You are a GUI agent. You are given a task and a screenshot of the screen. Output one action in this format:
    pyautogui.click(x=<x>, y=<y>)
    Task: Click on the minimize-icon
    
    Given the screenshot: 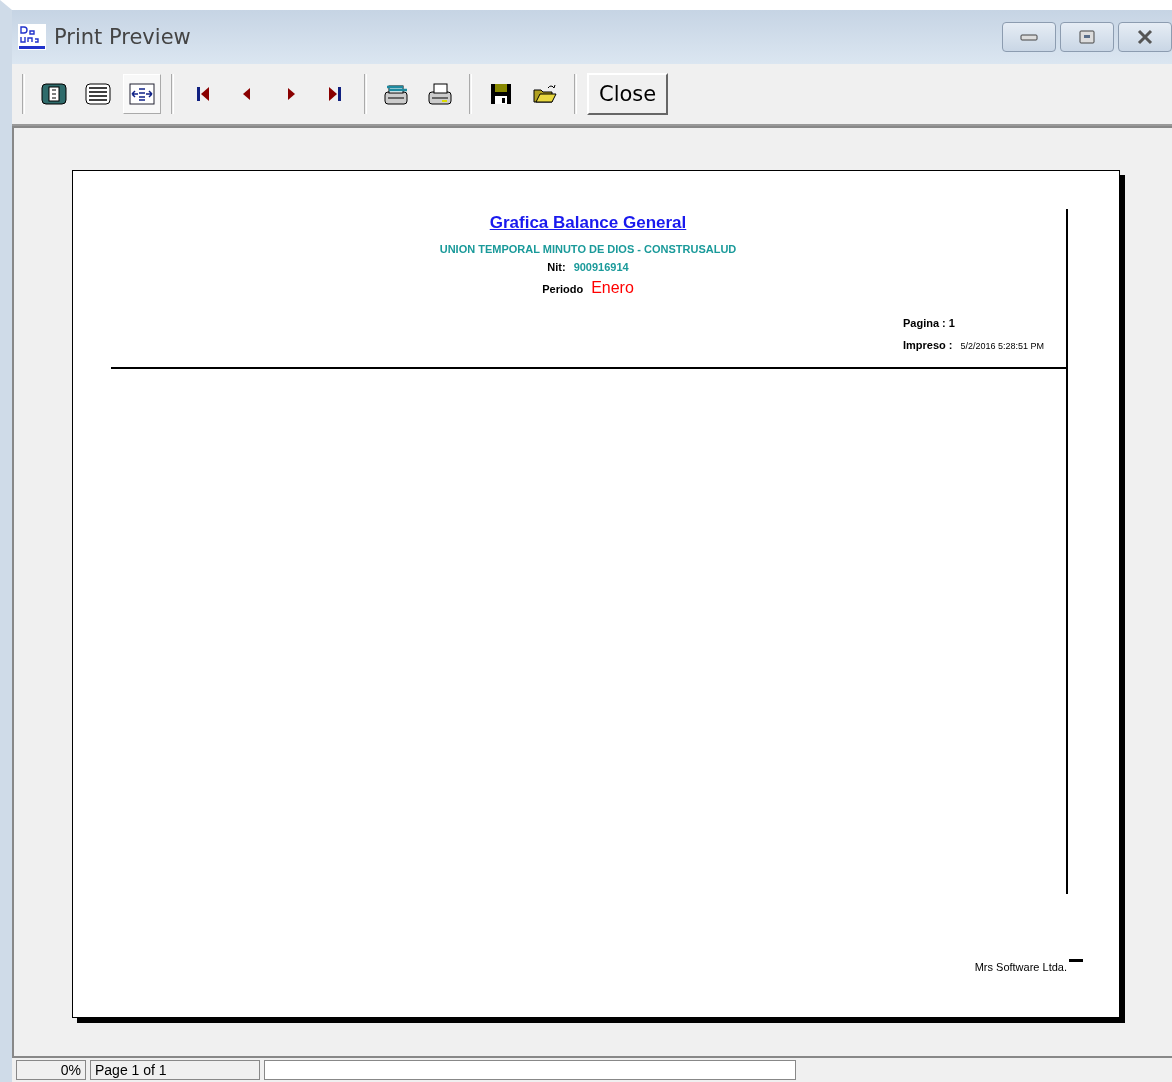 What is the action you would take?
    pyautogui.click(x=1029, y=37)
    